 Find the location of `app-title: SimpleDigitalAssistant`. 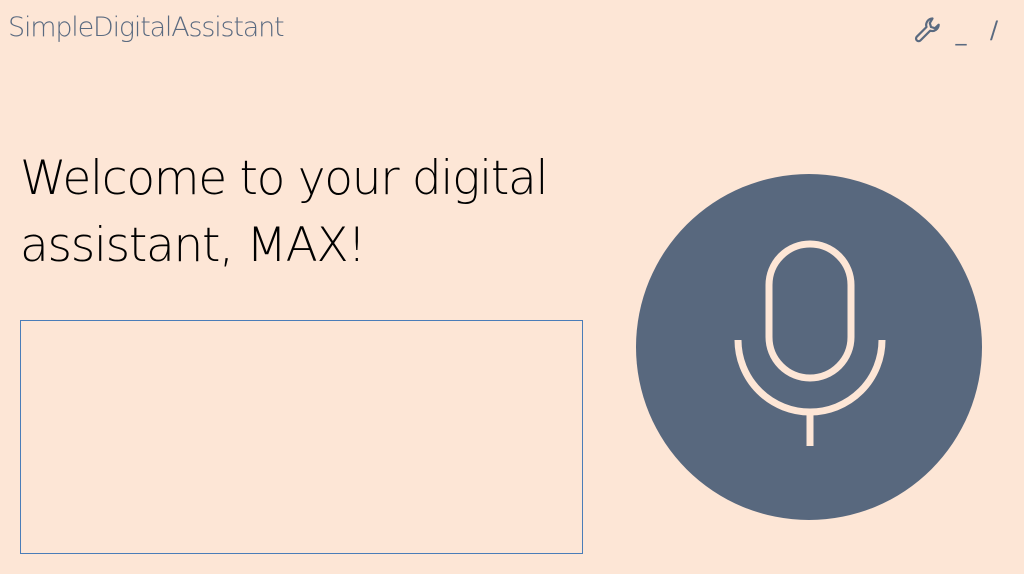

app-title: SimpleDigitalAssistant is located at coordinates (146, 27).